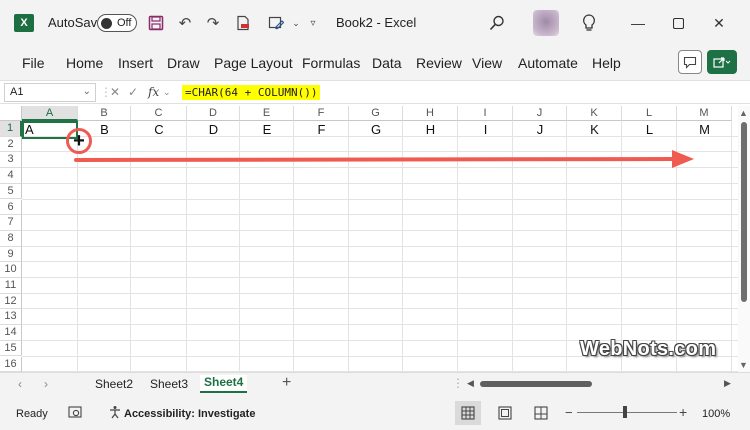 The height and width of the screenshot is (430, 750). I want to click on zoom-level: 100%, so click(716, 414).